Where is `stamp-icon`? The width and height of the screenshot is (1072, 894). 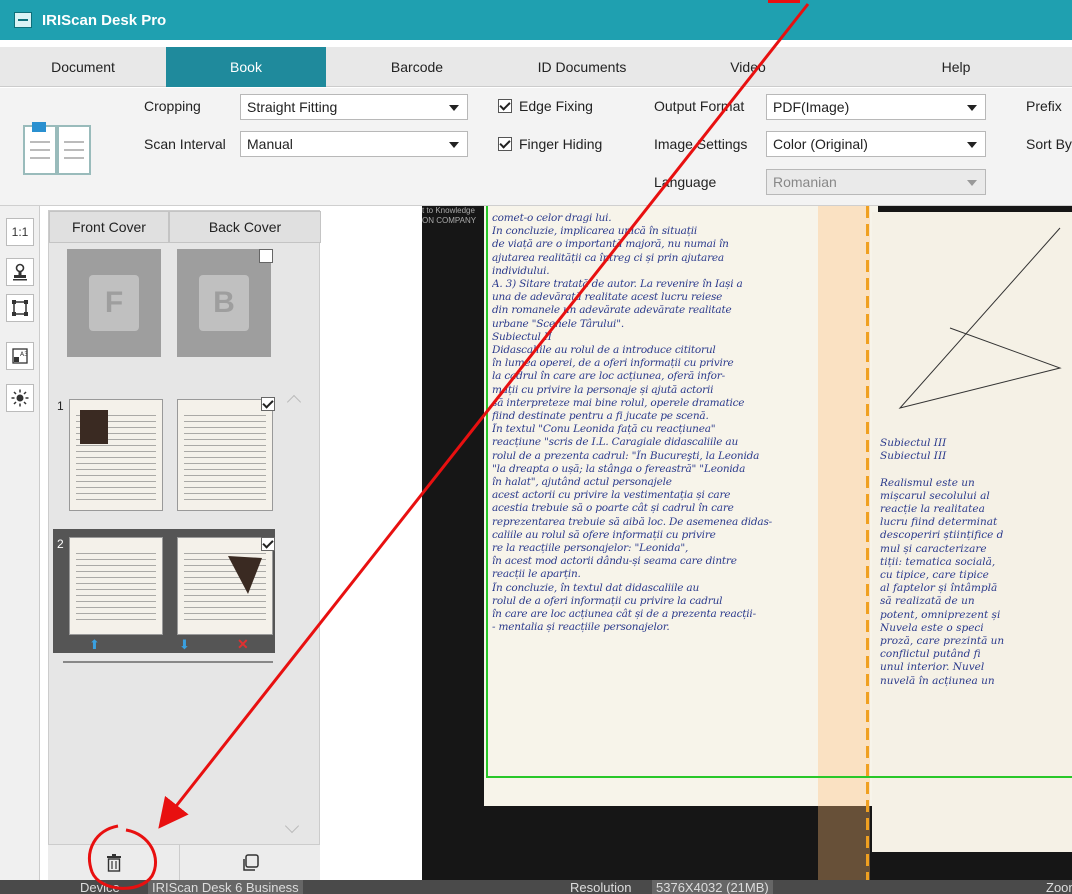
stamp-icon is located at coordinates (20, 272).